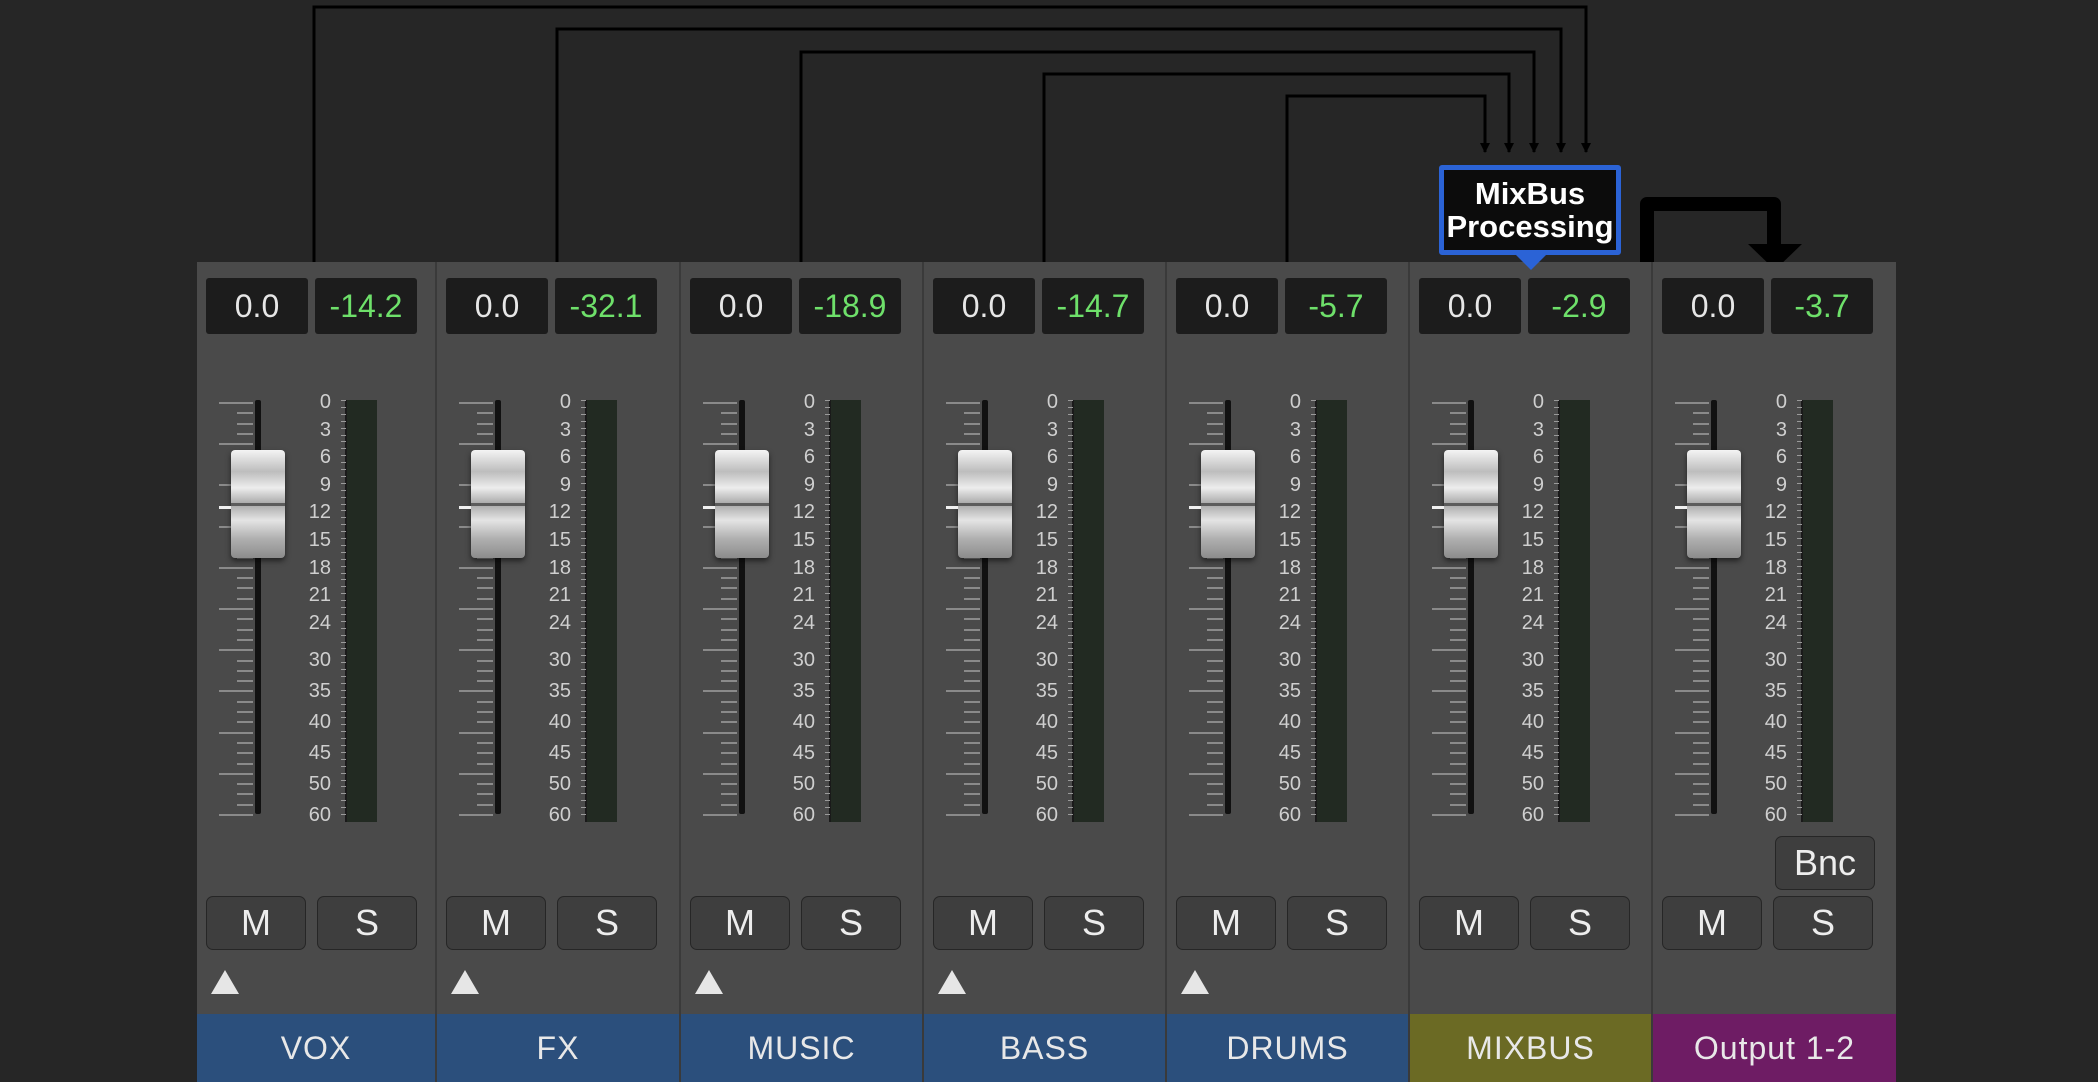  Describe the element at coordinates (319, 595) in the screenshot. I see `scale-label: 21` at that location.